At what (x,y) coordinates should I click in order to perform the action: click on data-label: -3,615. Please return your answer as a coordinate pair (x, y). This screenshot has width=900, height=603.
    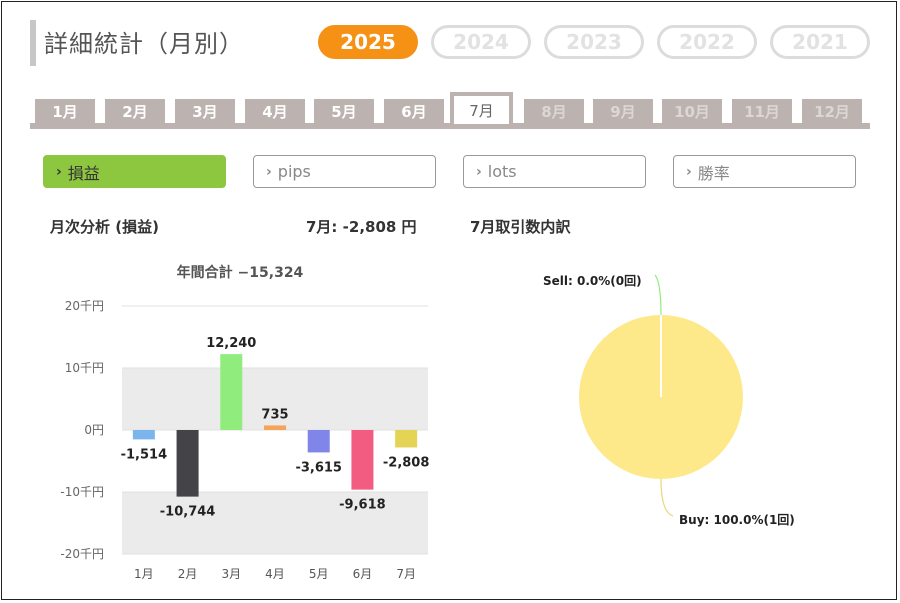
    Looking at the image, I should click on (318, 467).